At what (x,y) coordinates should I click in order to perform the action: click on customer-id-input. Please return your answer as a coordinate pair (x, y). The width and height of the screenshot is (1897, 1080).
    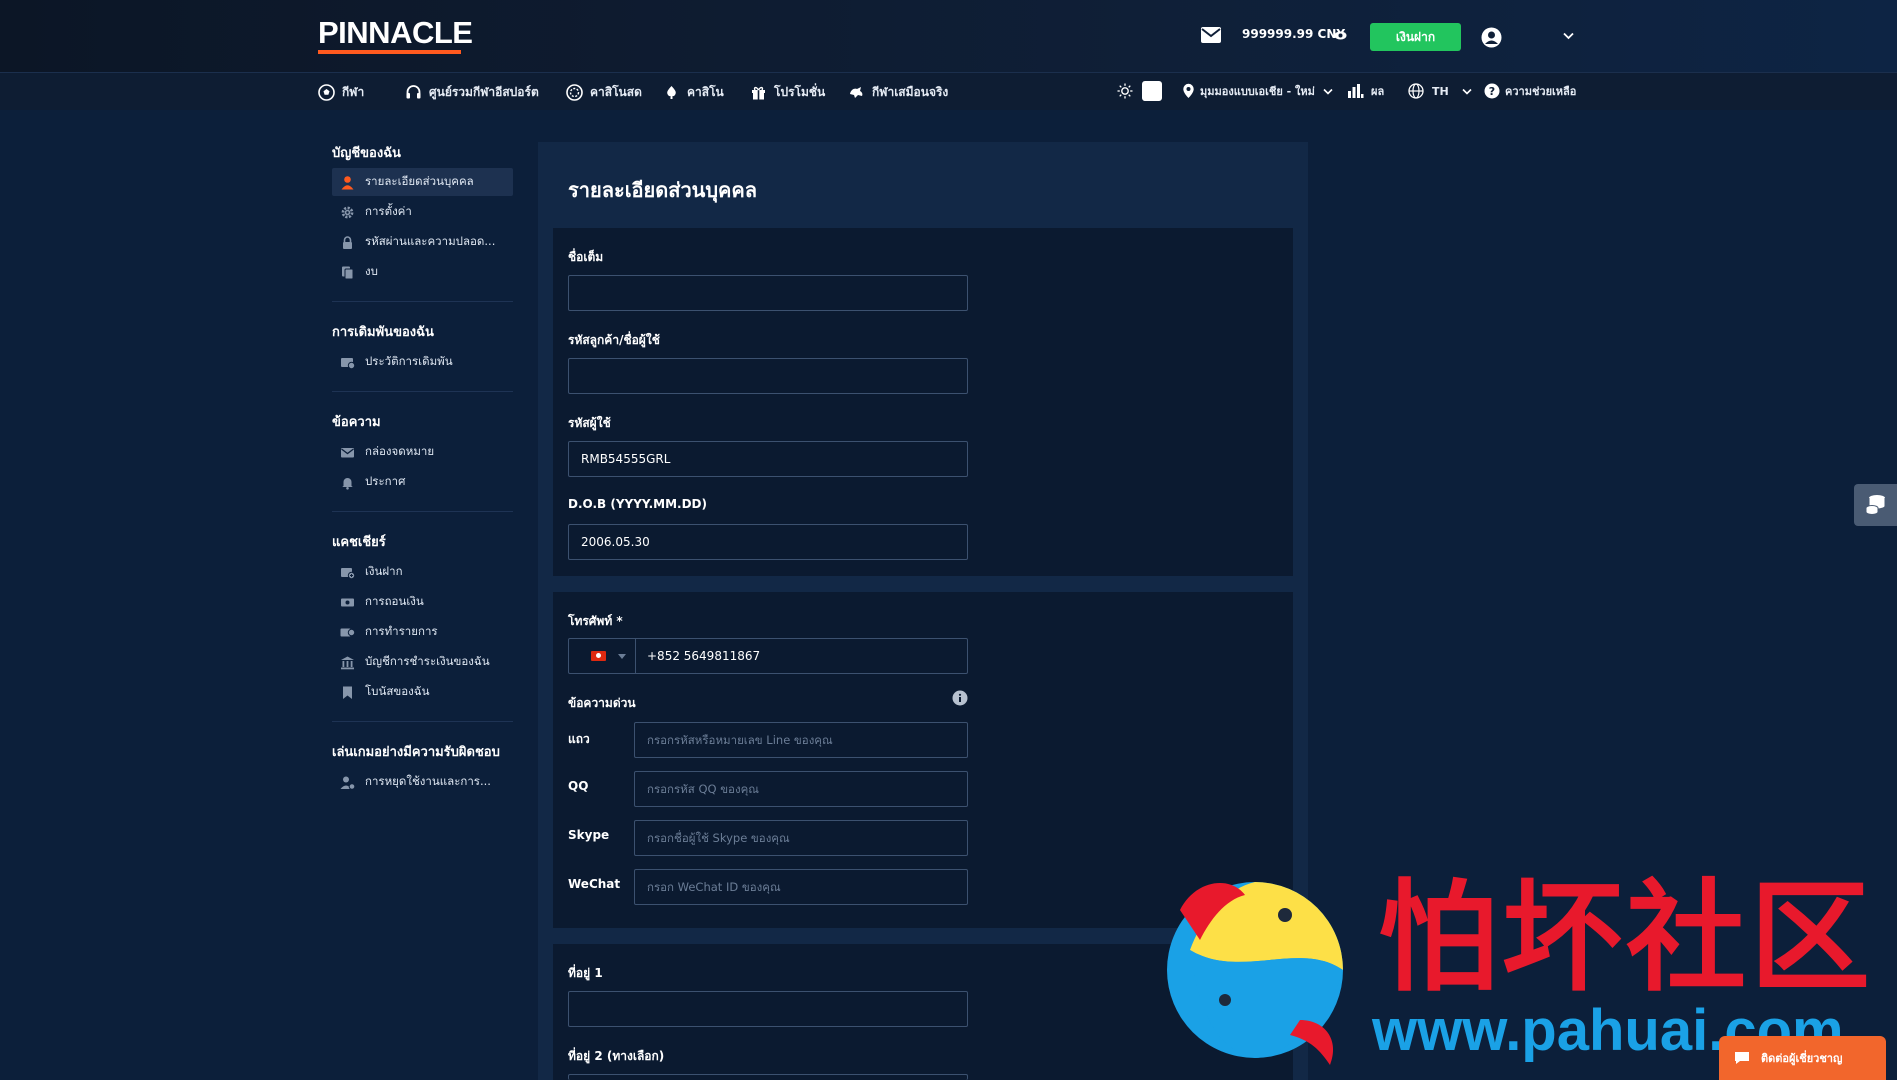
    Looking at the image, I should click on (768, 376).